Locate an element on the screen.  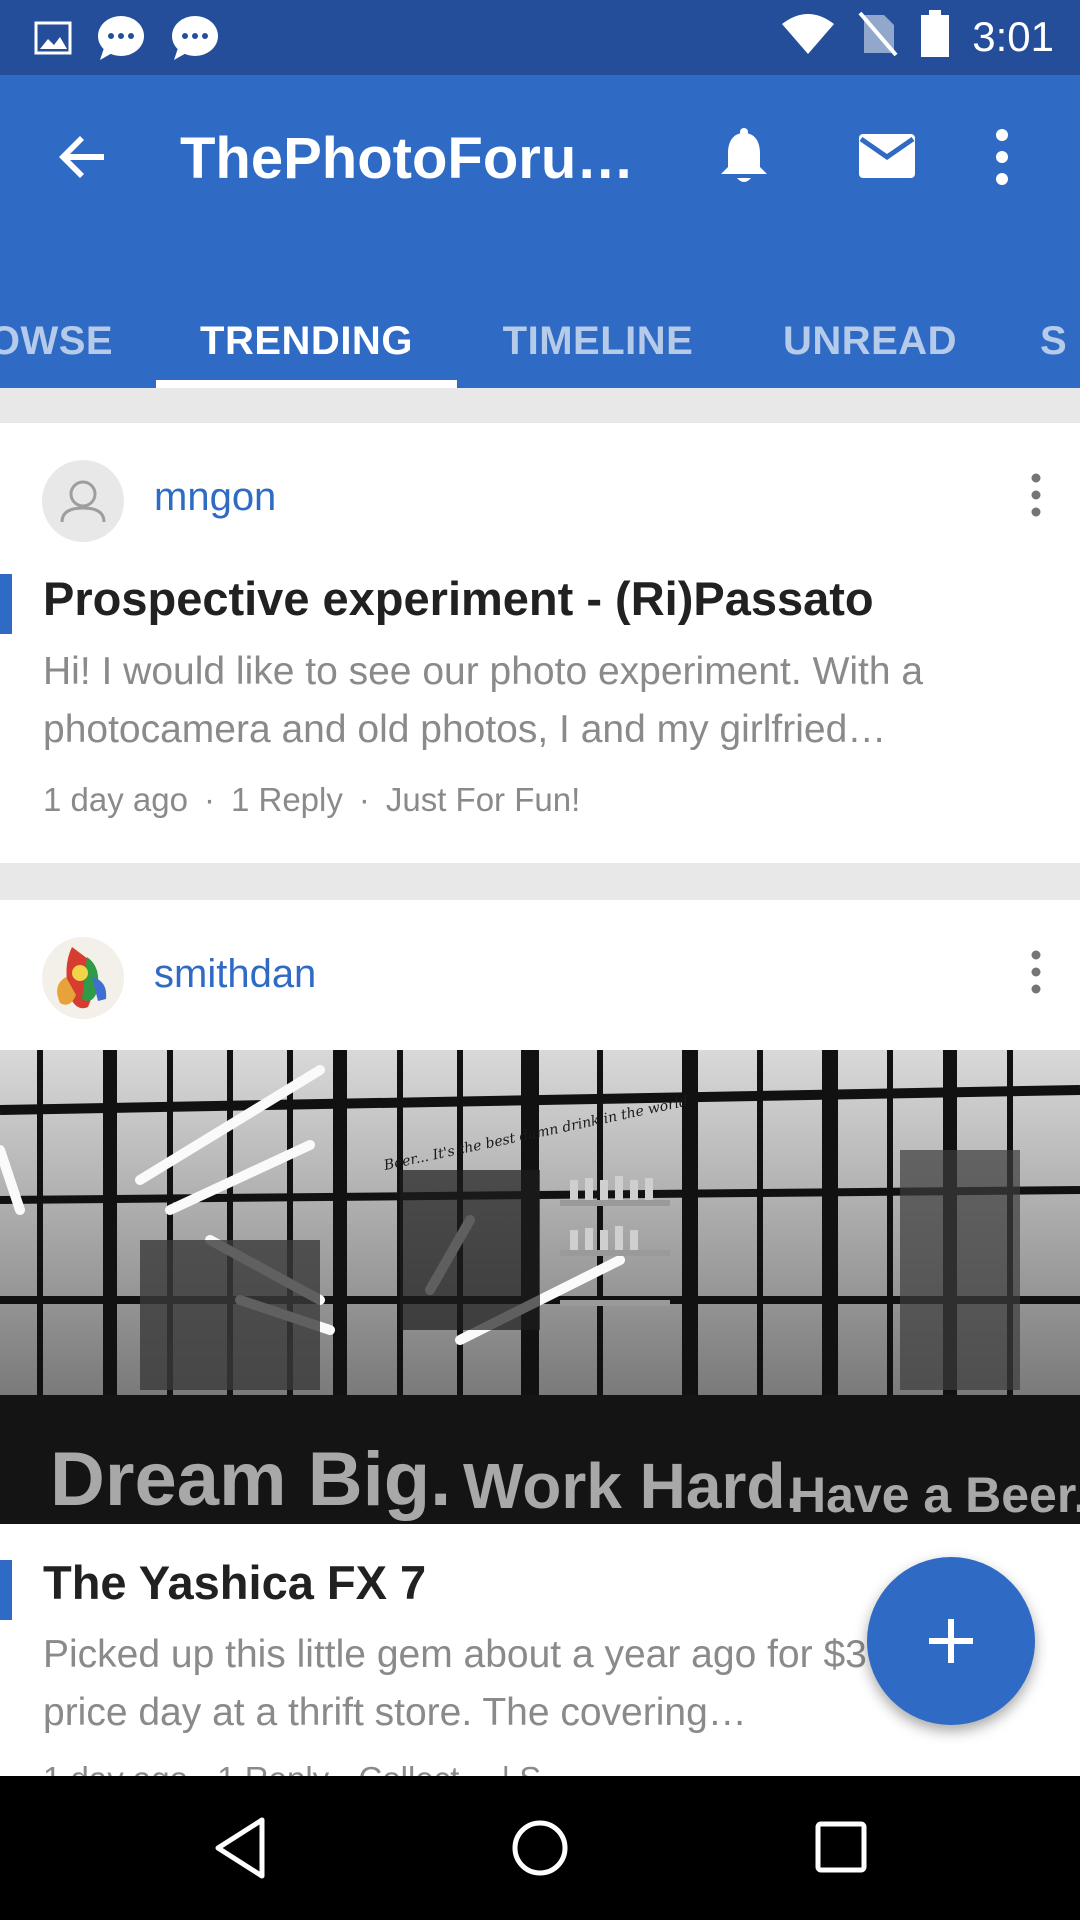
status-bar: 3:01 is located at coordinates (540, 37).